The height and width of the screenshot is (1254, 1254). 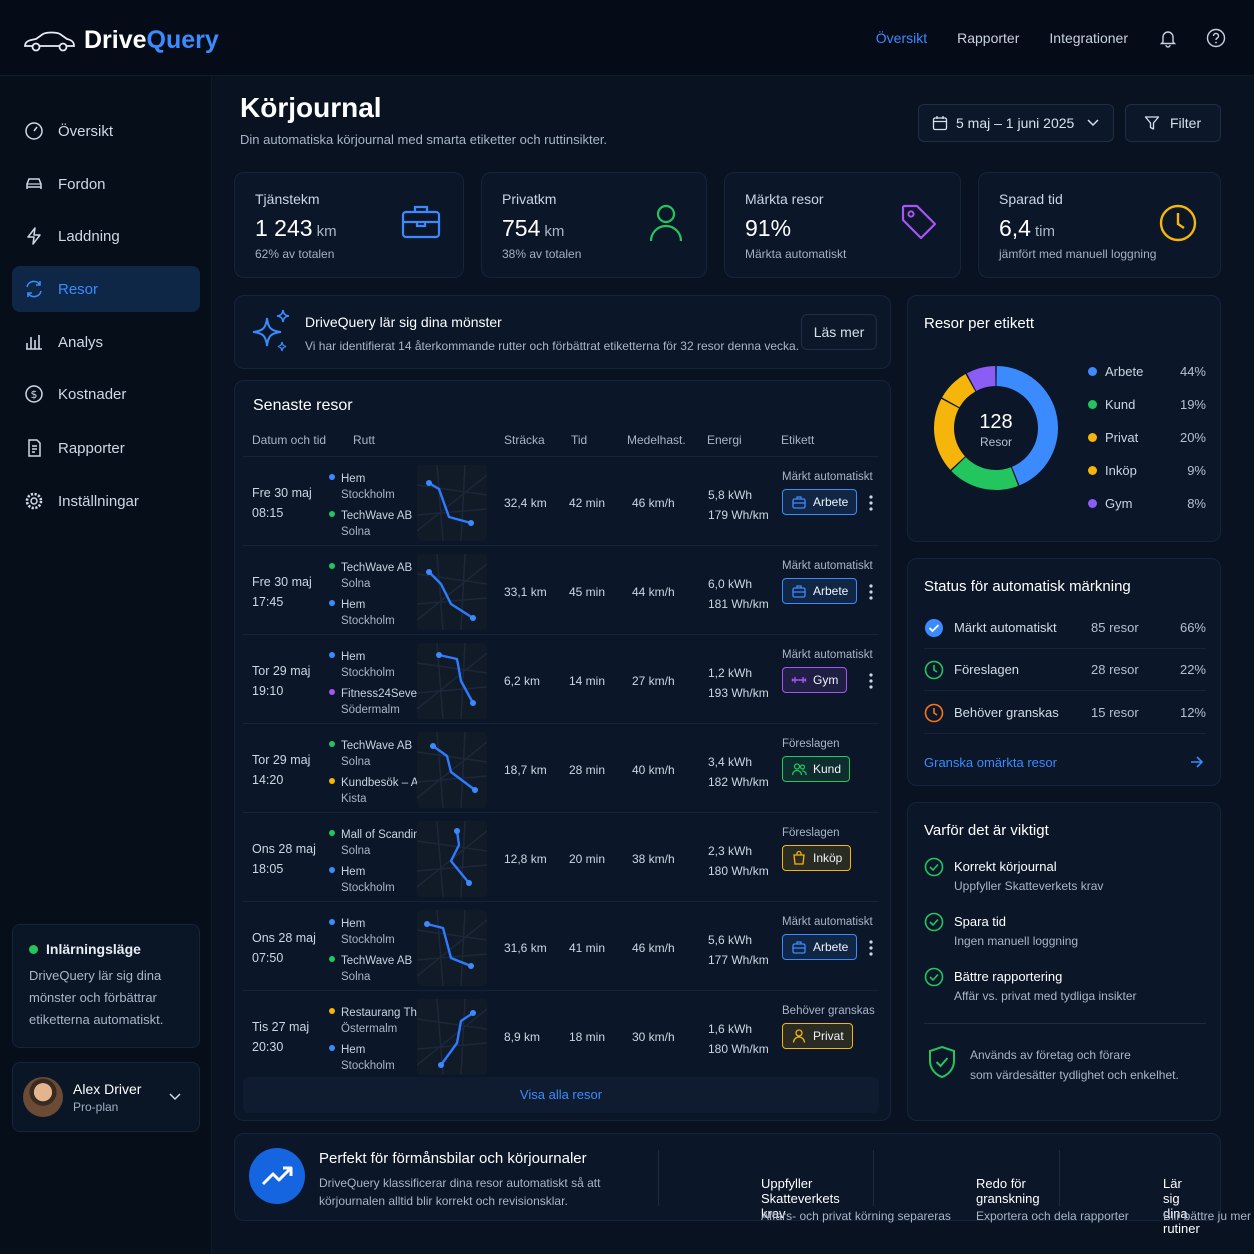 What do you see at coordinates (988, 38) in the screenshot?
I see `topnav-rapporter: Rapporter` at bounding box center [988, 38].